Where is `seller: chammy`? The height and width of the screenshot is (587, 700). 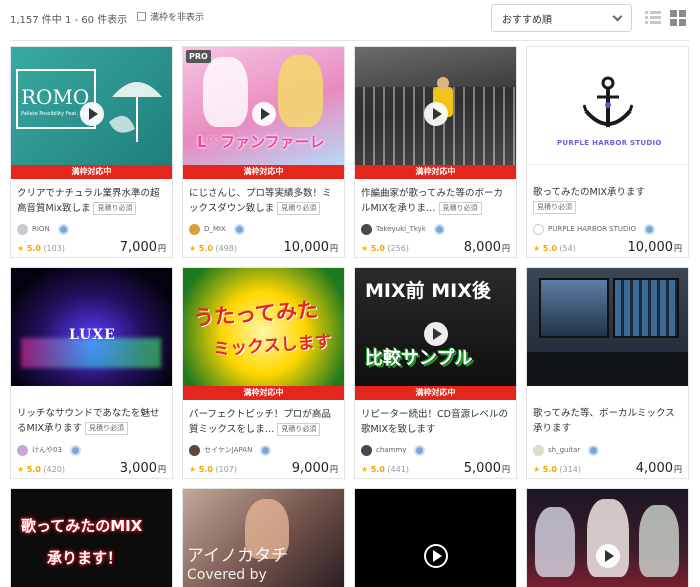 seller: chammy is located at coordinates (393, 450).